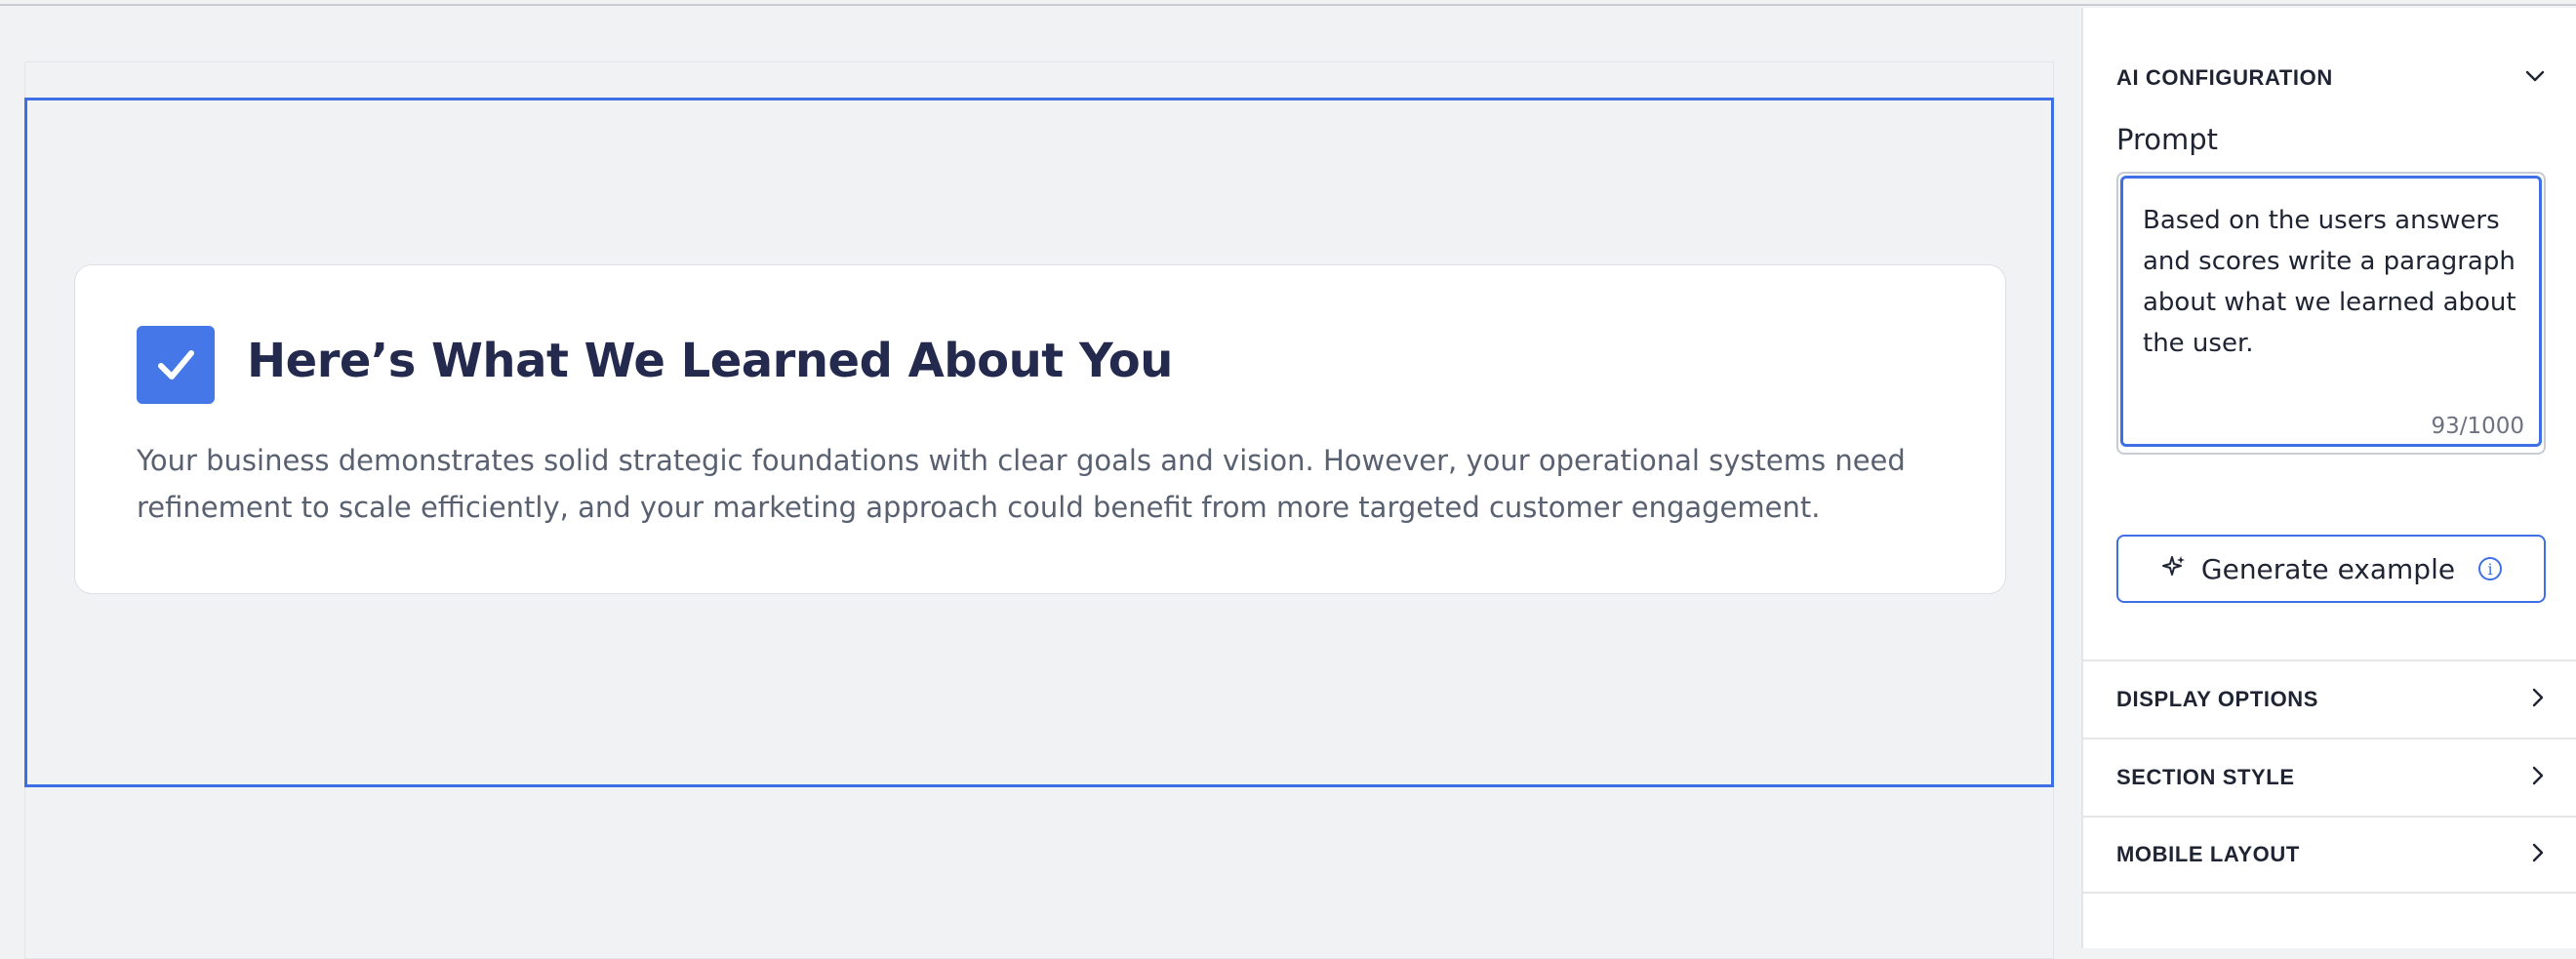 The width and height of the screenshot is (2576, 959). I want to click on checkmark-icon, so click(176, 365).